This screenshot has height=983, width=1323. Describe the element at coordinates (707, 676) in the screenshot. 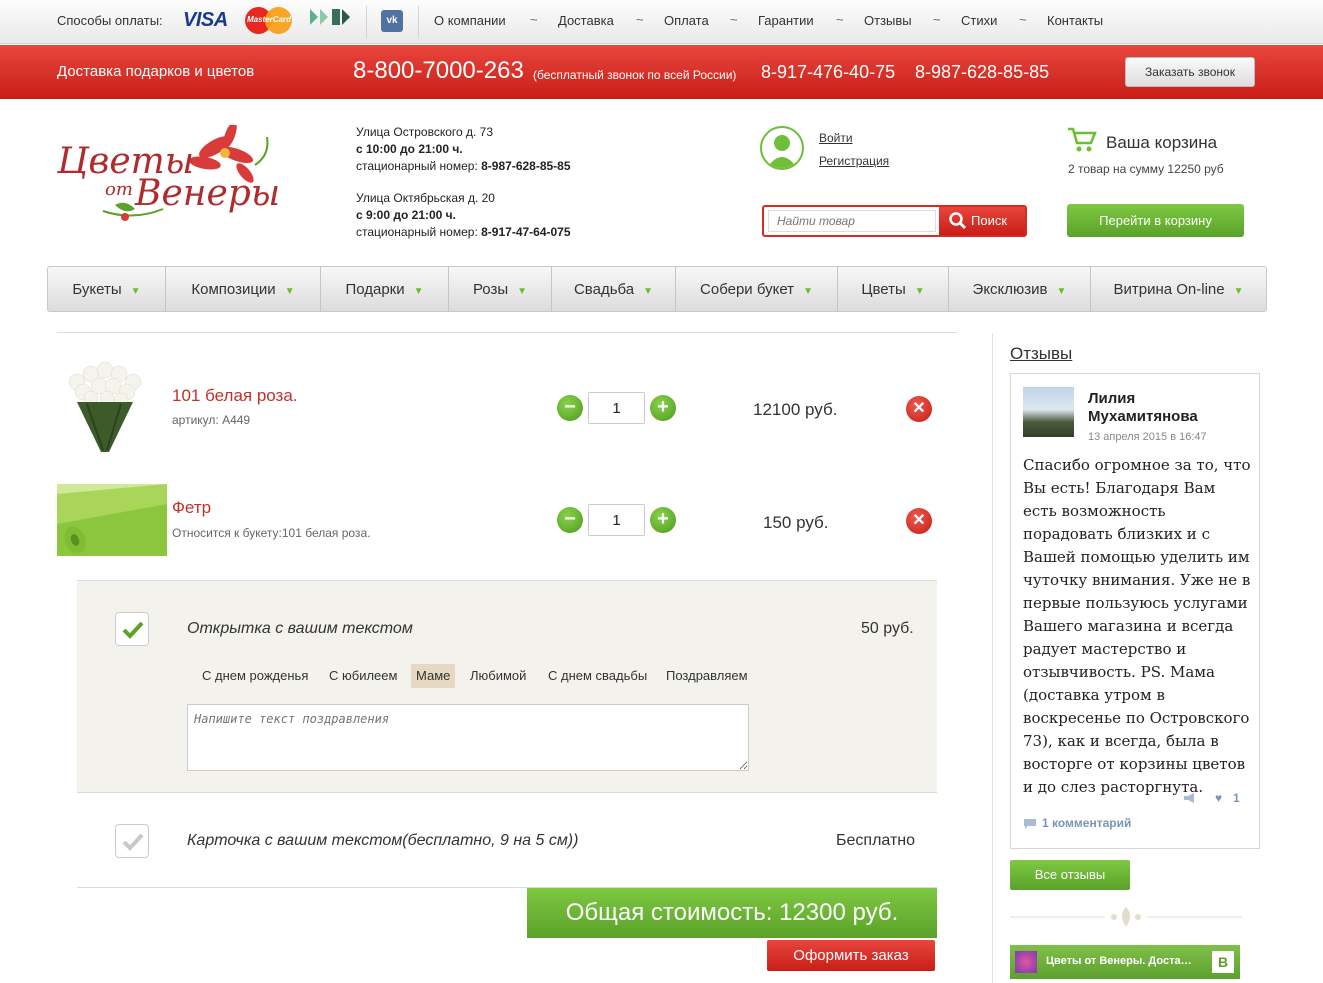

I see `tag-congrats: Поздравляем` at that location.